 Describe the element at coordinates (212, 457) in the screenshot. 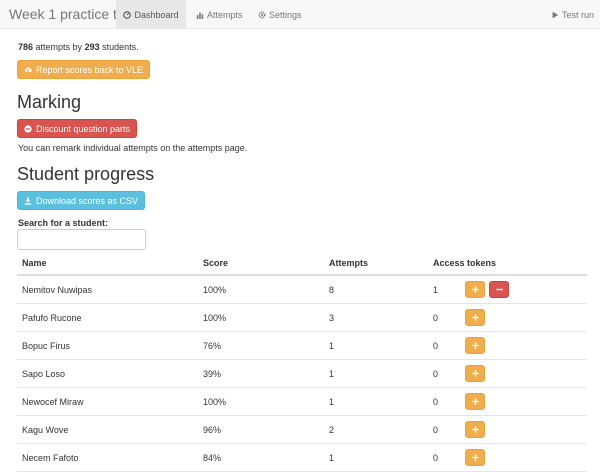

I see `student-score: 84%` at that location.